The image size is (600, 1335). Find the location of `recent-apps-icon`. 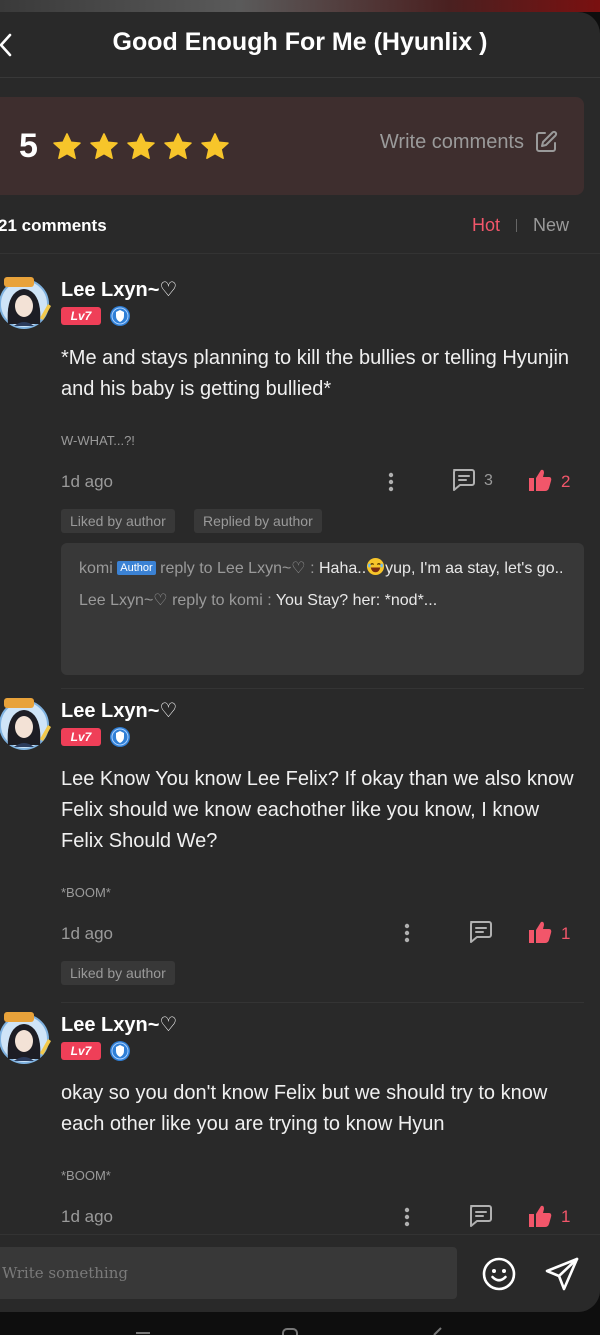

recent-apps-icon is located at coordinates (143, 1329).